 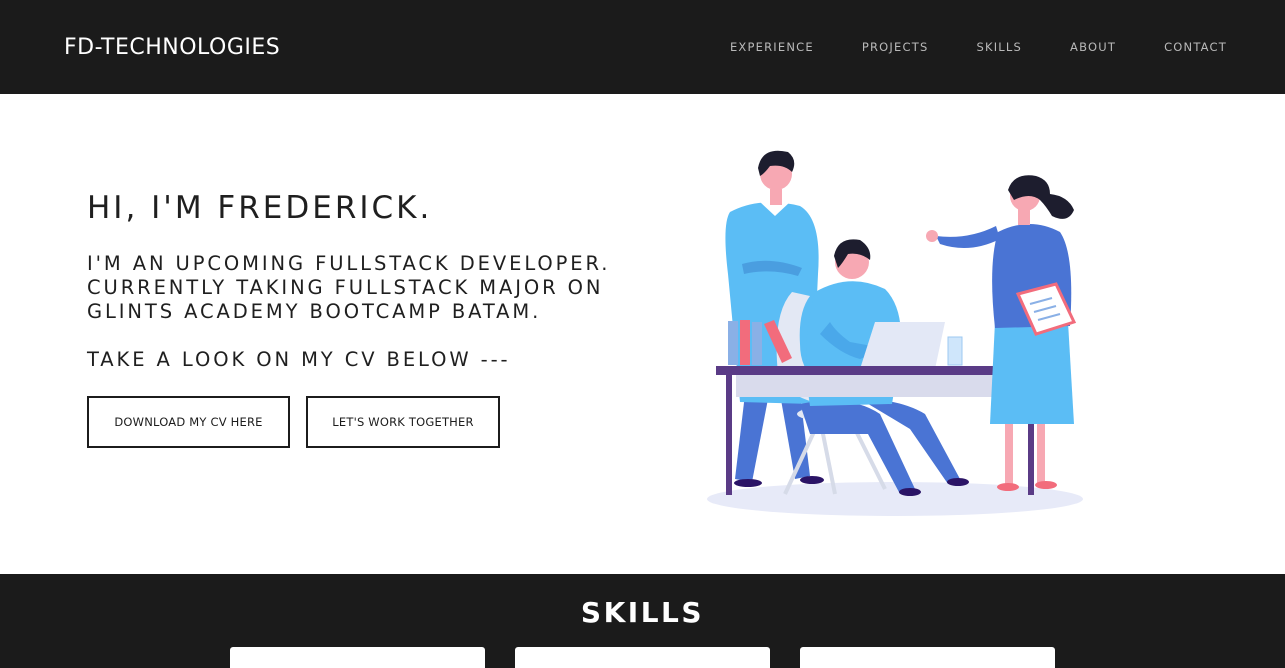 I want to click on floor-shadow, so click(x=895, y=499).